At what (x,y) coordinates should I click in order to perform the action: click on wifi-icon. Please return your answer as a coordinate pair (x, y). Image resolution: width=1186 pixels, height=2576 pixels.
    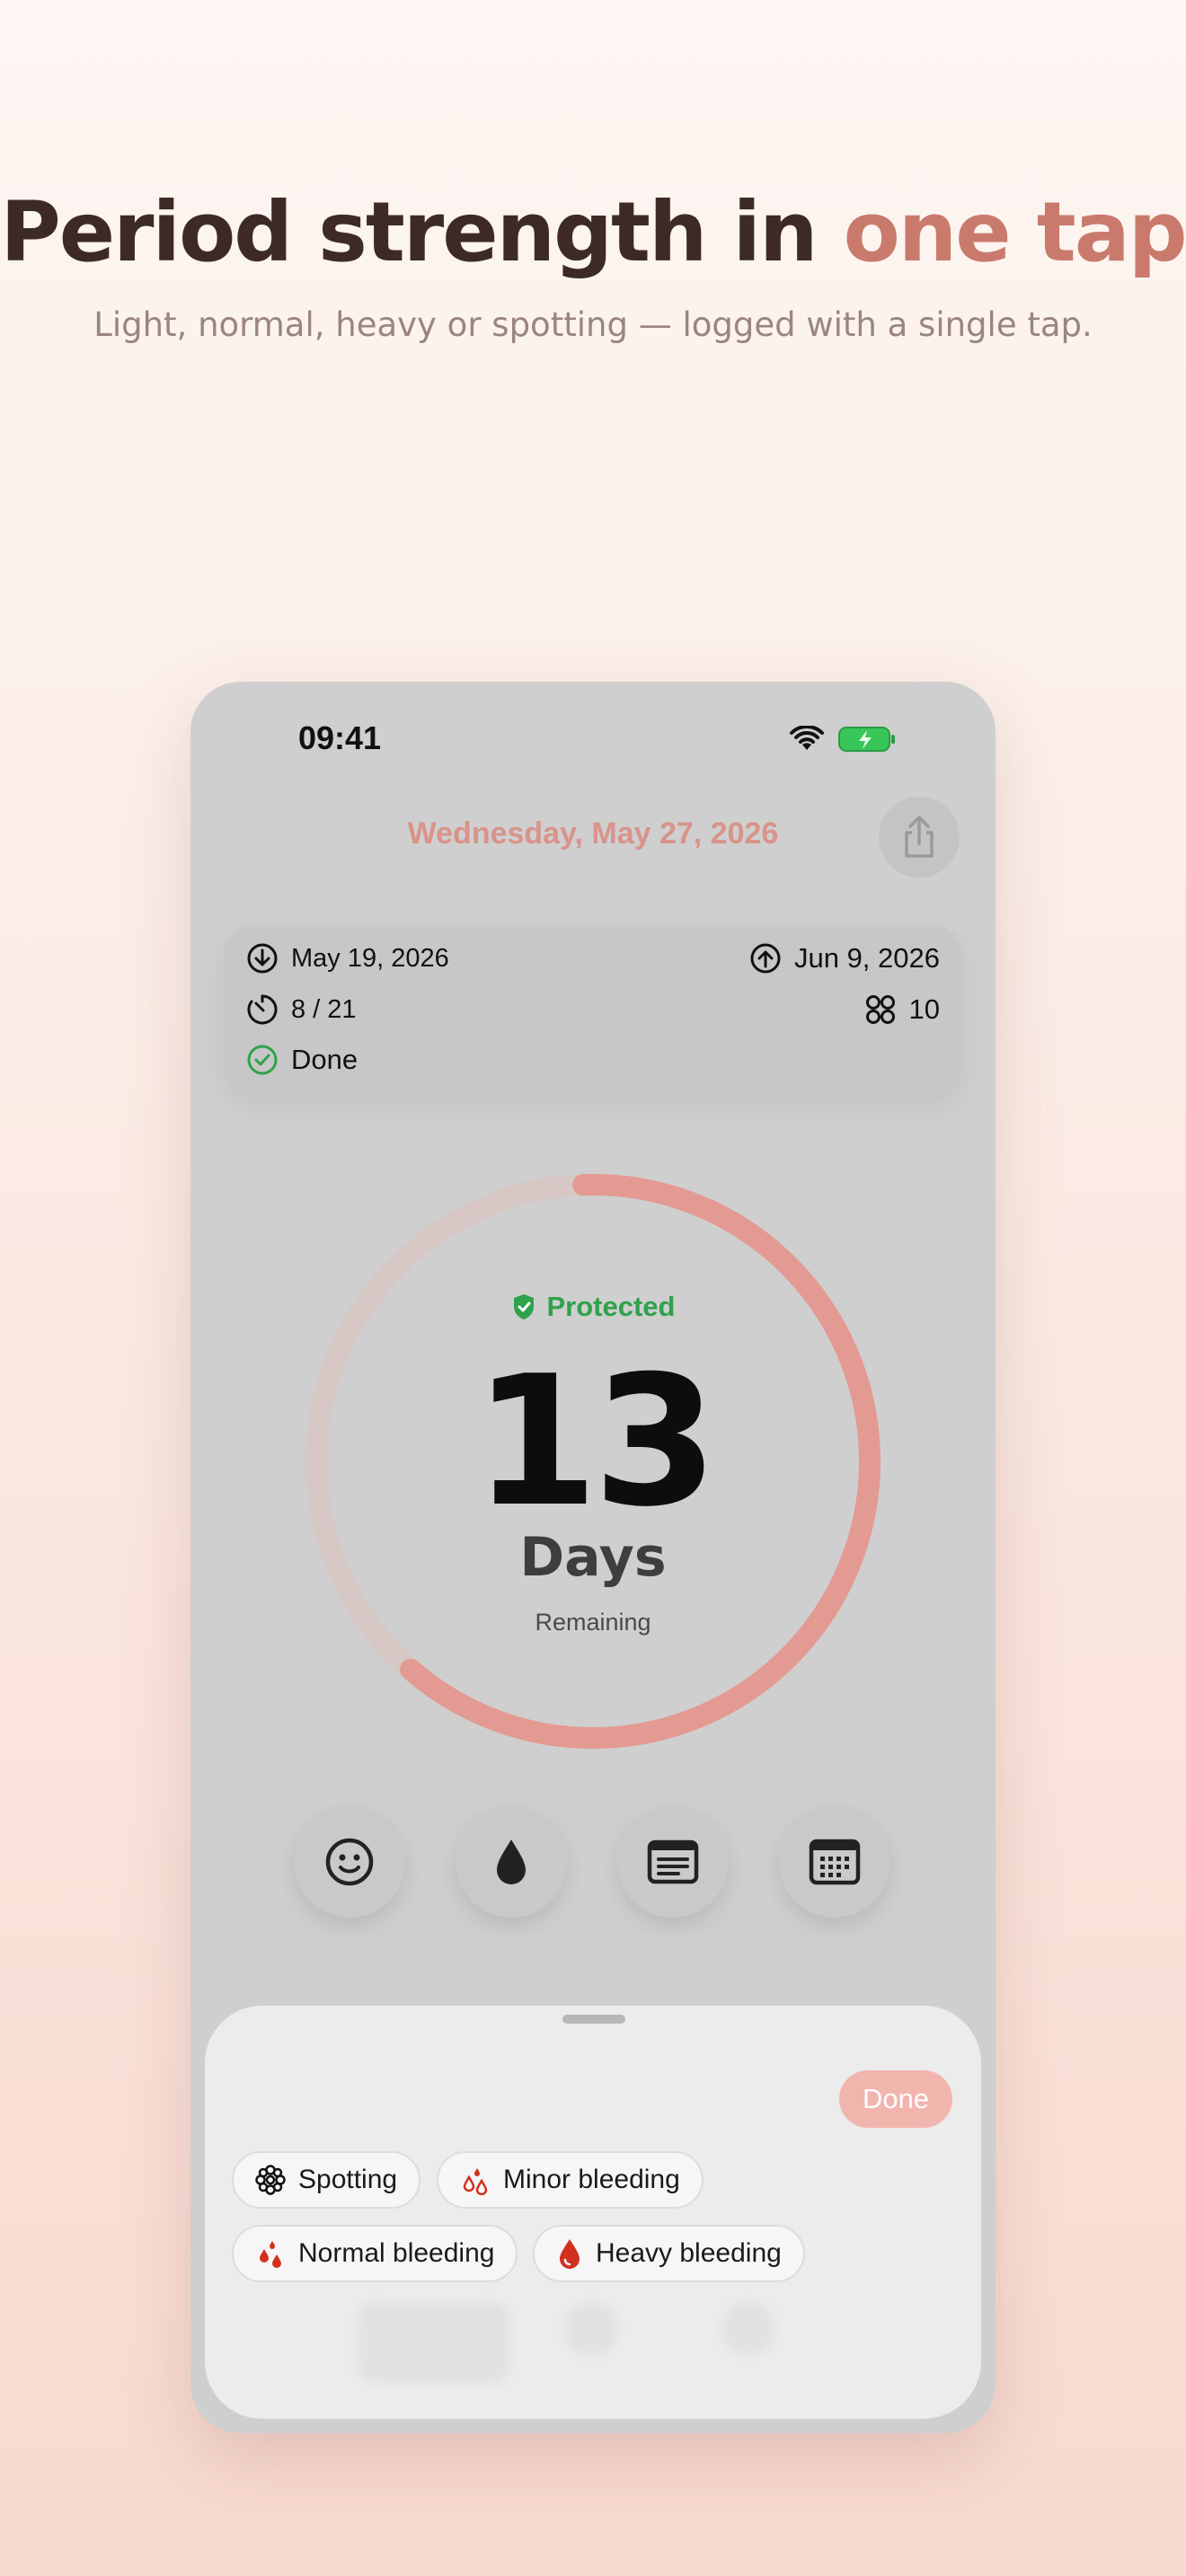
    Looking at the image, I should click on (807, 738).